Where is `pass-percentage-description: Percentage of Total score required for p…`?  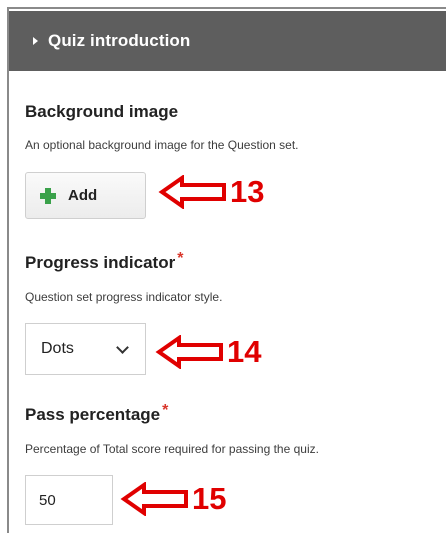
pass-percentage-description: Percentage of Total score required for p… is located at coordinates (172, 449).